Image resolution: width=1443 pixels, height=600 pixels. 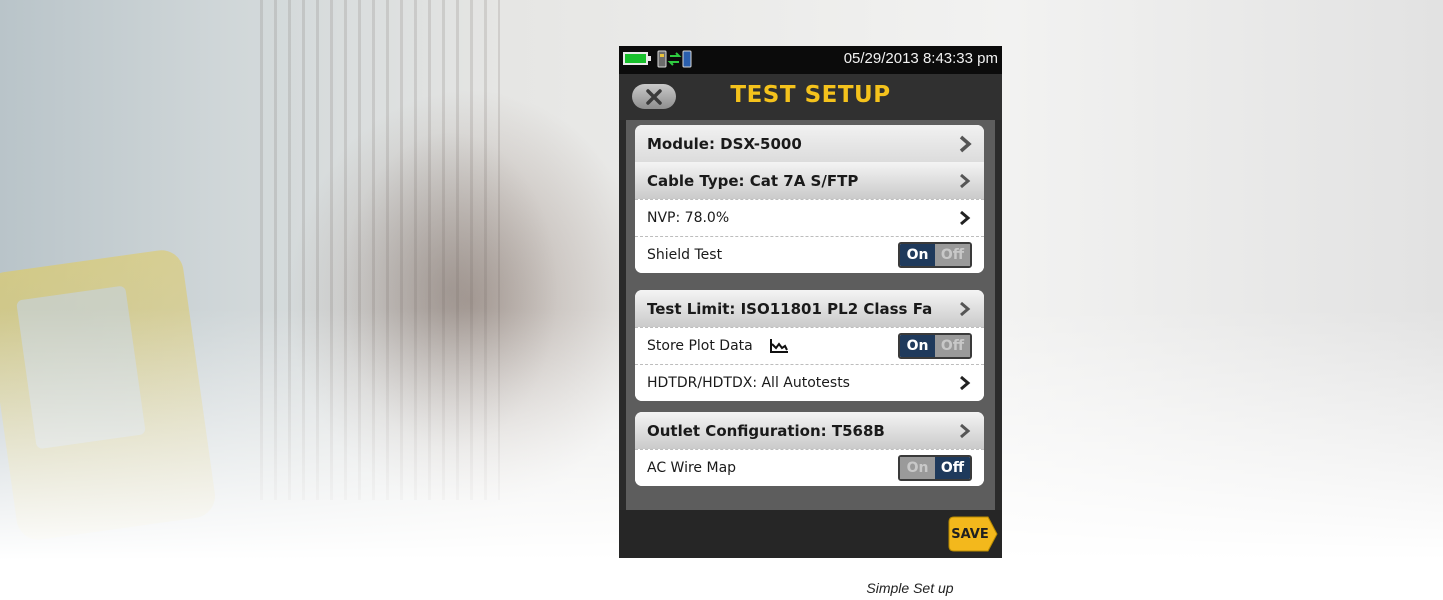 What do you see at coordinates (809, 143) in the screenshot?
I see `module-row: Module: DSX-5000` at bounding box center [809, 143].